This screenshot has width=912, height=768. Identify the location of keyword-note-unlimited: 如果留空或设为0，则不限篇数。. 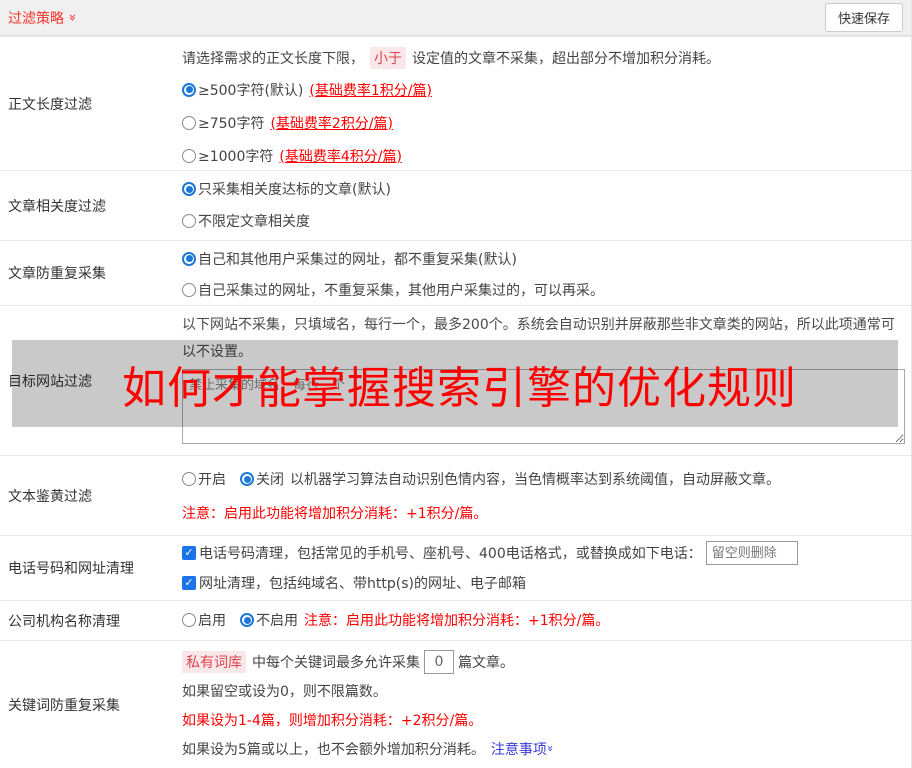
(284, 691).